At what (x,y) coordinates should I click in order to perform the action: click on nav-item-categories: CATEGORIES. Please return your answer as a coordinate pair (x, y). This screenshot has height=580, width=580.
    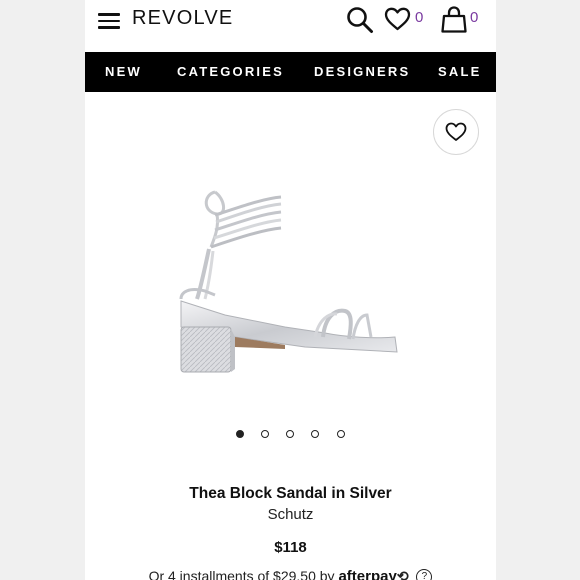
    Looking at the image, I should click on (230, 72).